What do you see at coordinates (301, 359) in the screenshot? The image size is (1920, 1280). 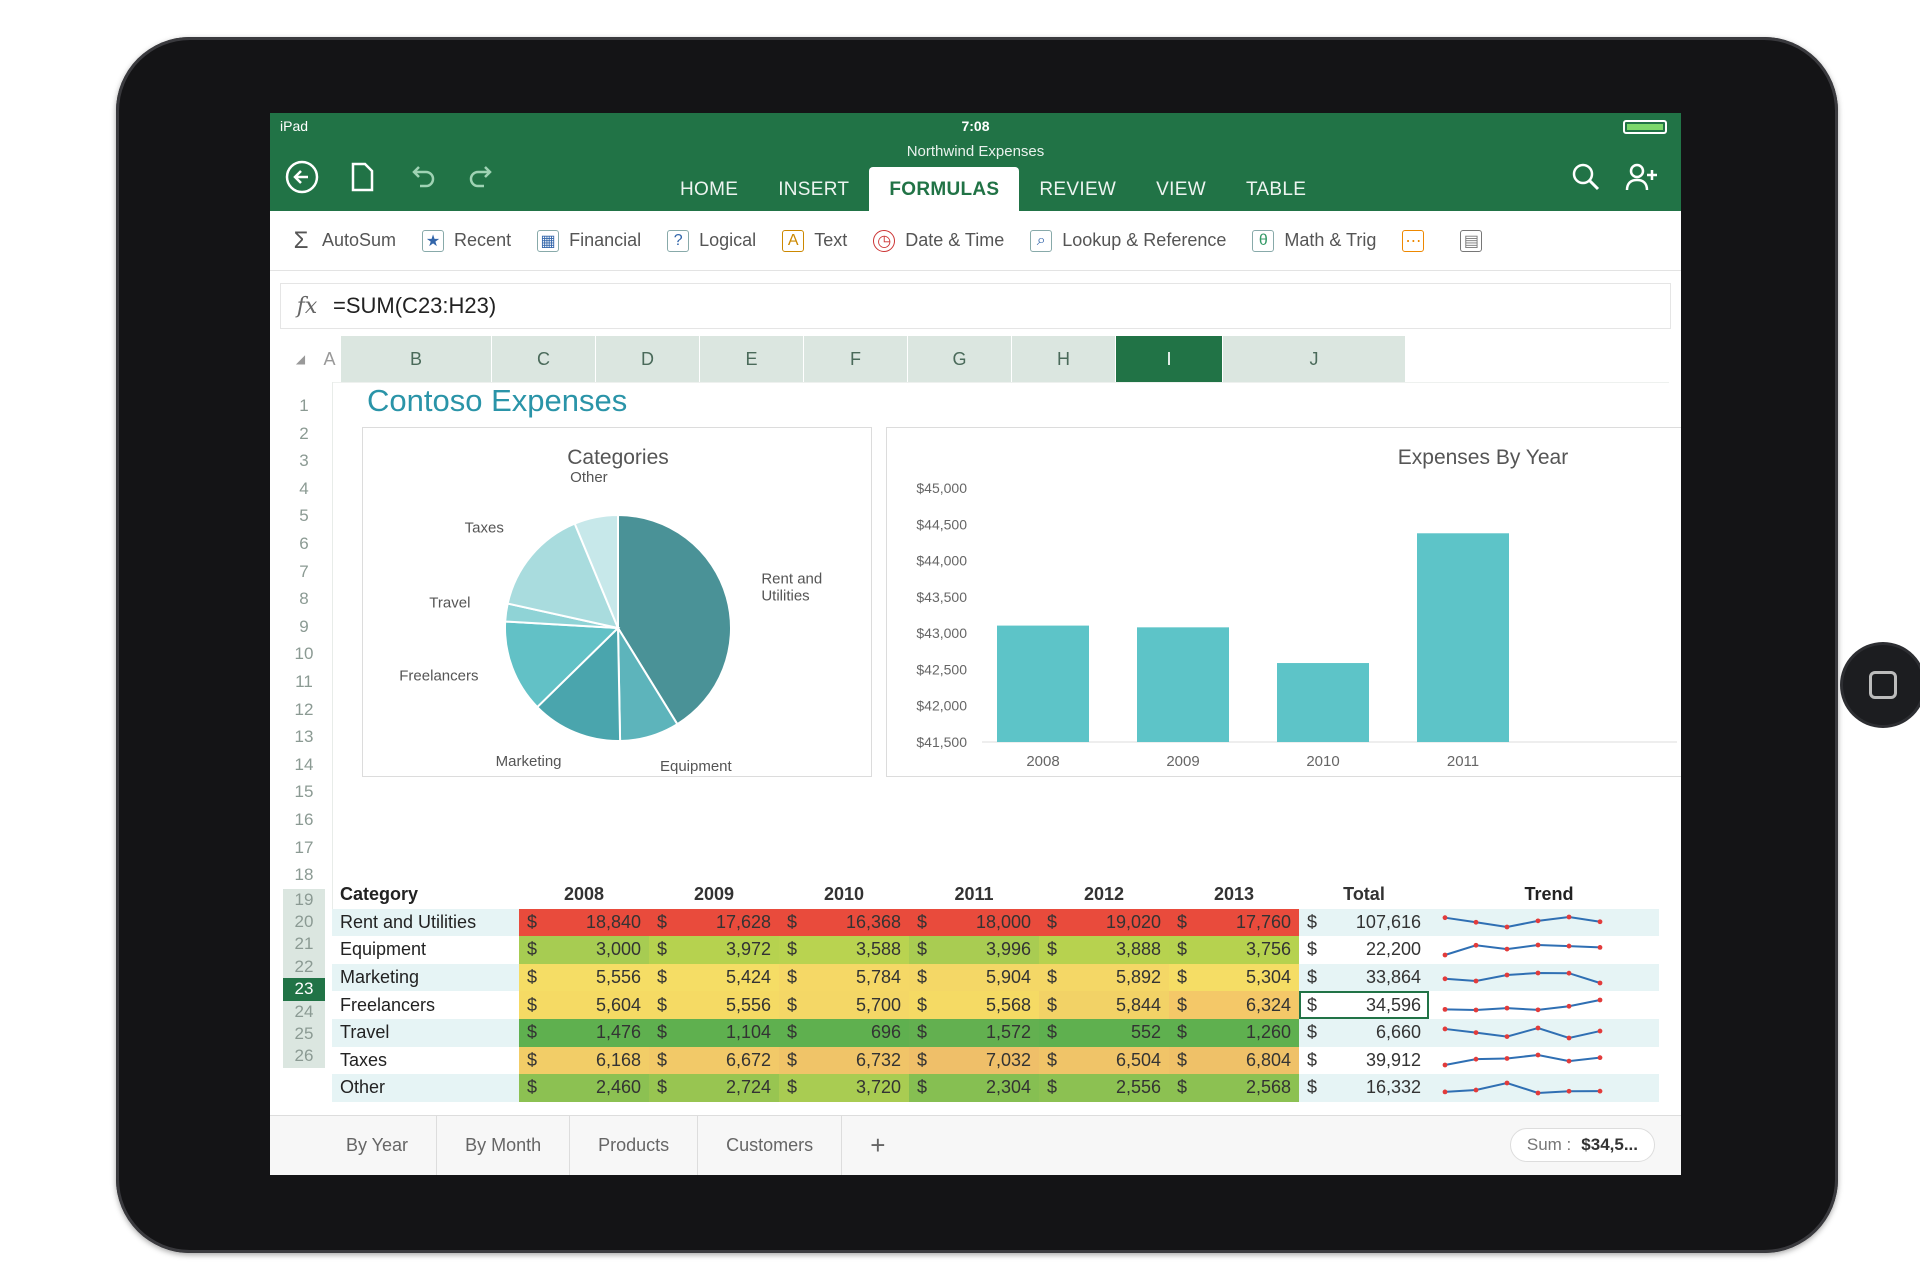 I see `select-all-corner: ◢` at bounding box center [301, 359].